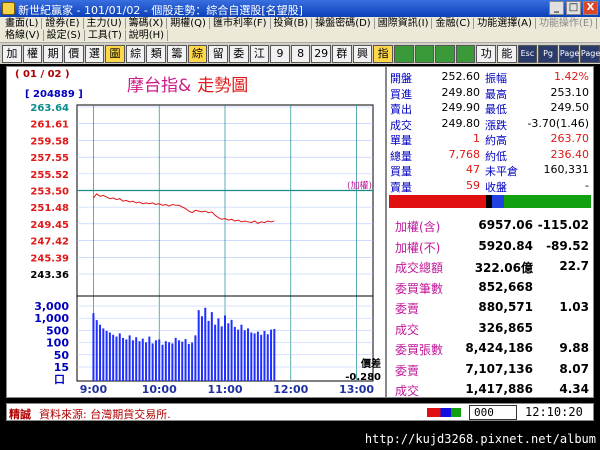 The image size is (600, 450). Describe the element at coordinates (505, 286) in the screenshot. I see `index-value: 852,668` at that location.